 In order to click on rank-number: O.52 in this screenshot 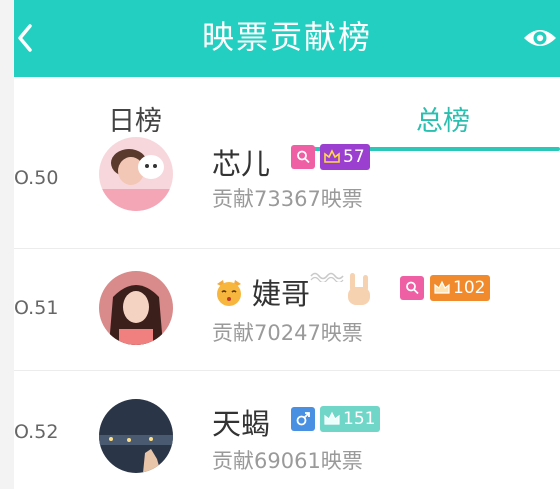, I will do `click(36, 432)`.